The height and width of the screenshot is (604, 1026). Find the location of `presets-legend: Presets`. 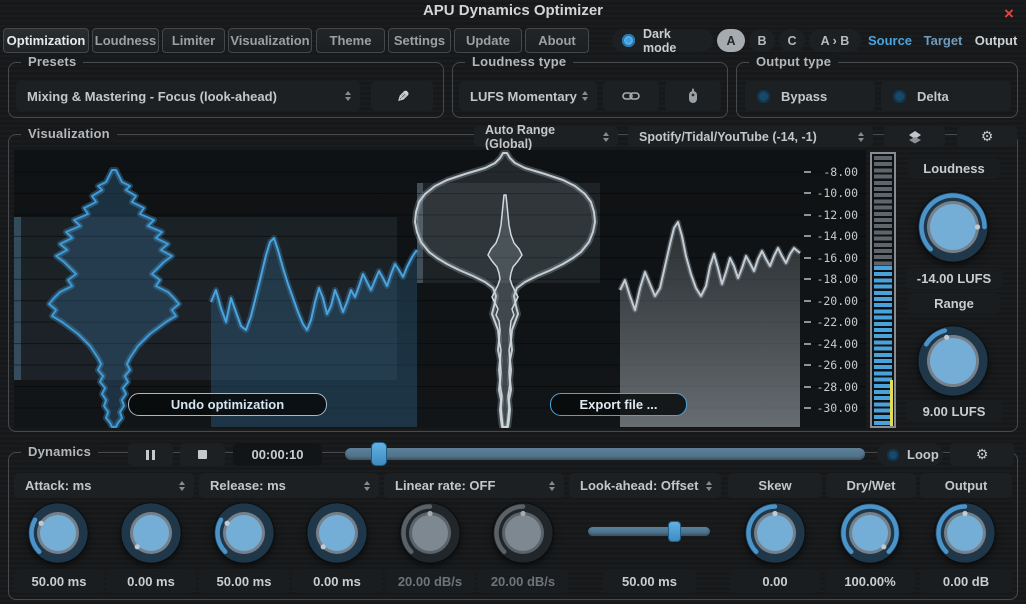

presets-legend: Presets is located at coordinates (52, 61).